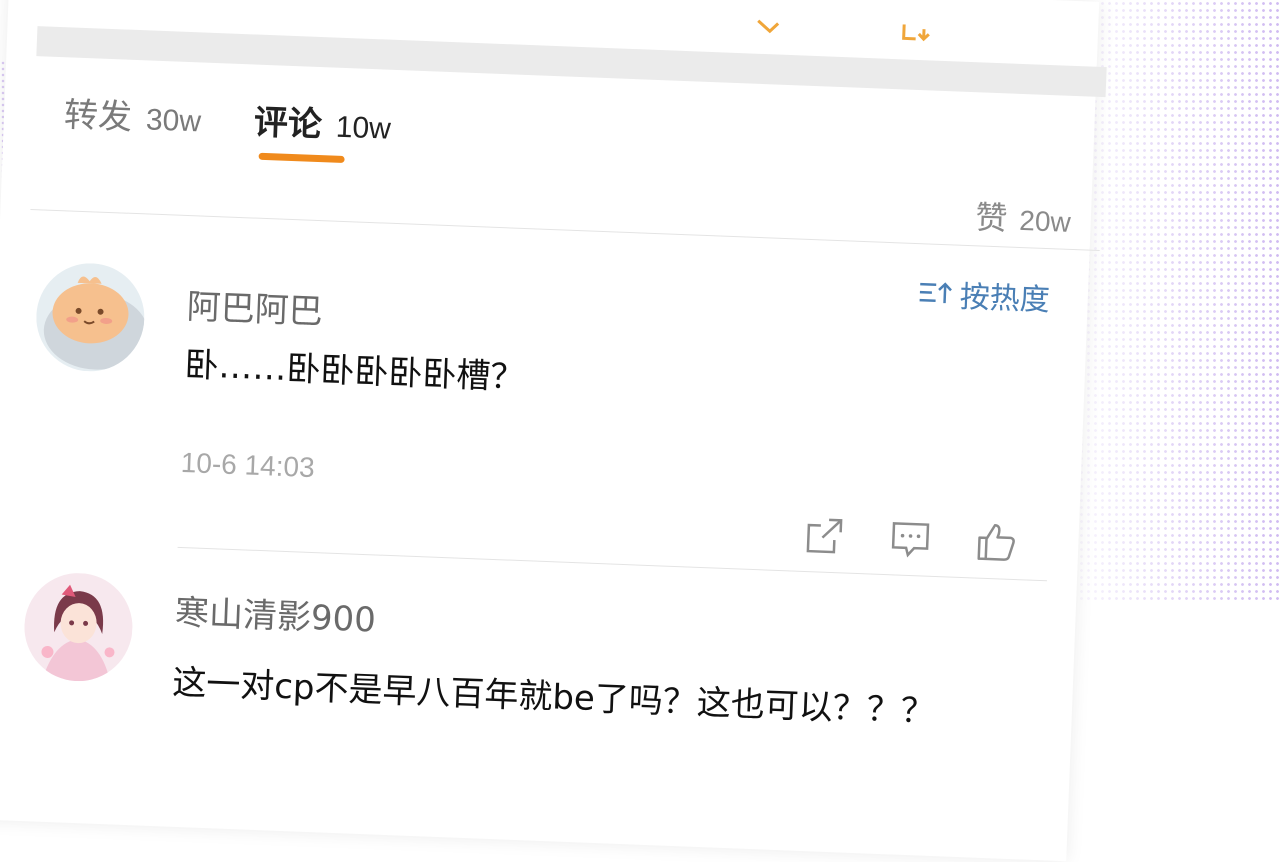 Image resolution: width=1280 pixels, height=862 pixels. I want to click on active-tab-indicator, so click(301, 157).